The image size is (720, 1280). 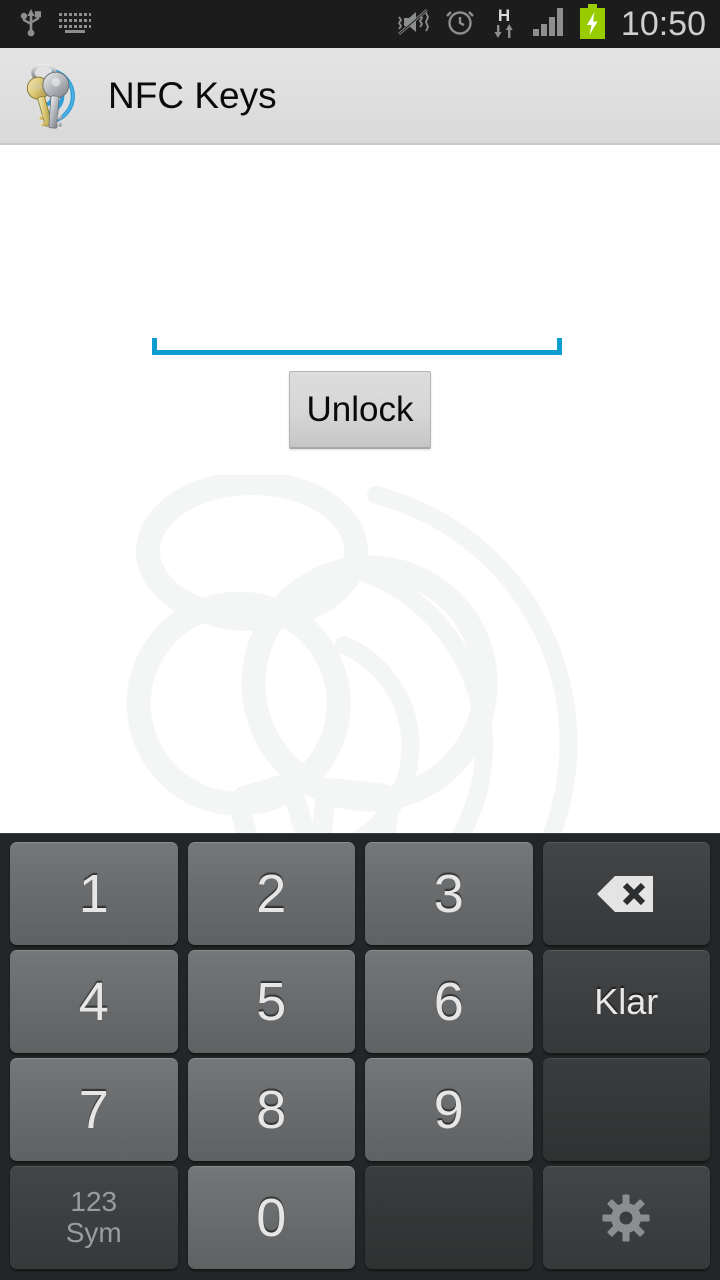 I want to click on key-backspace, so click(x=626, y=893).